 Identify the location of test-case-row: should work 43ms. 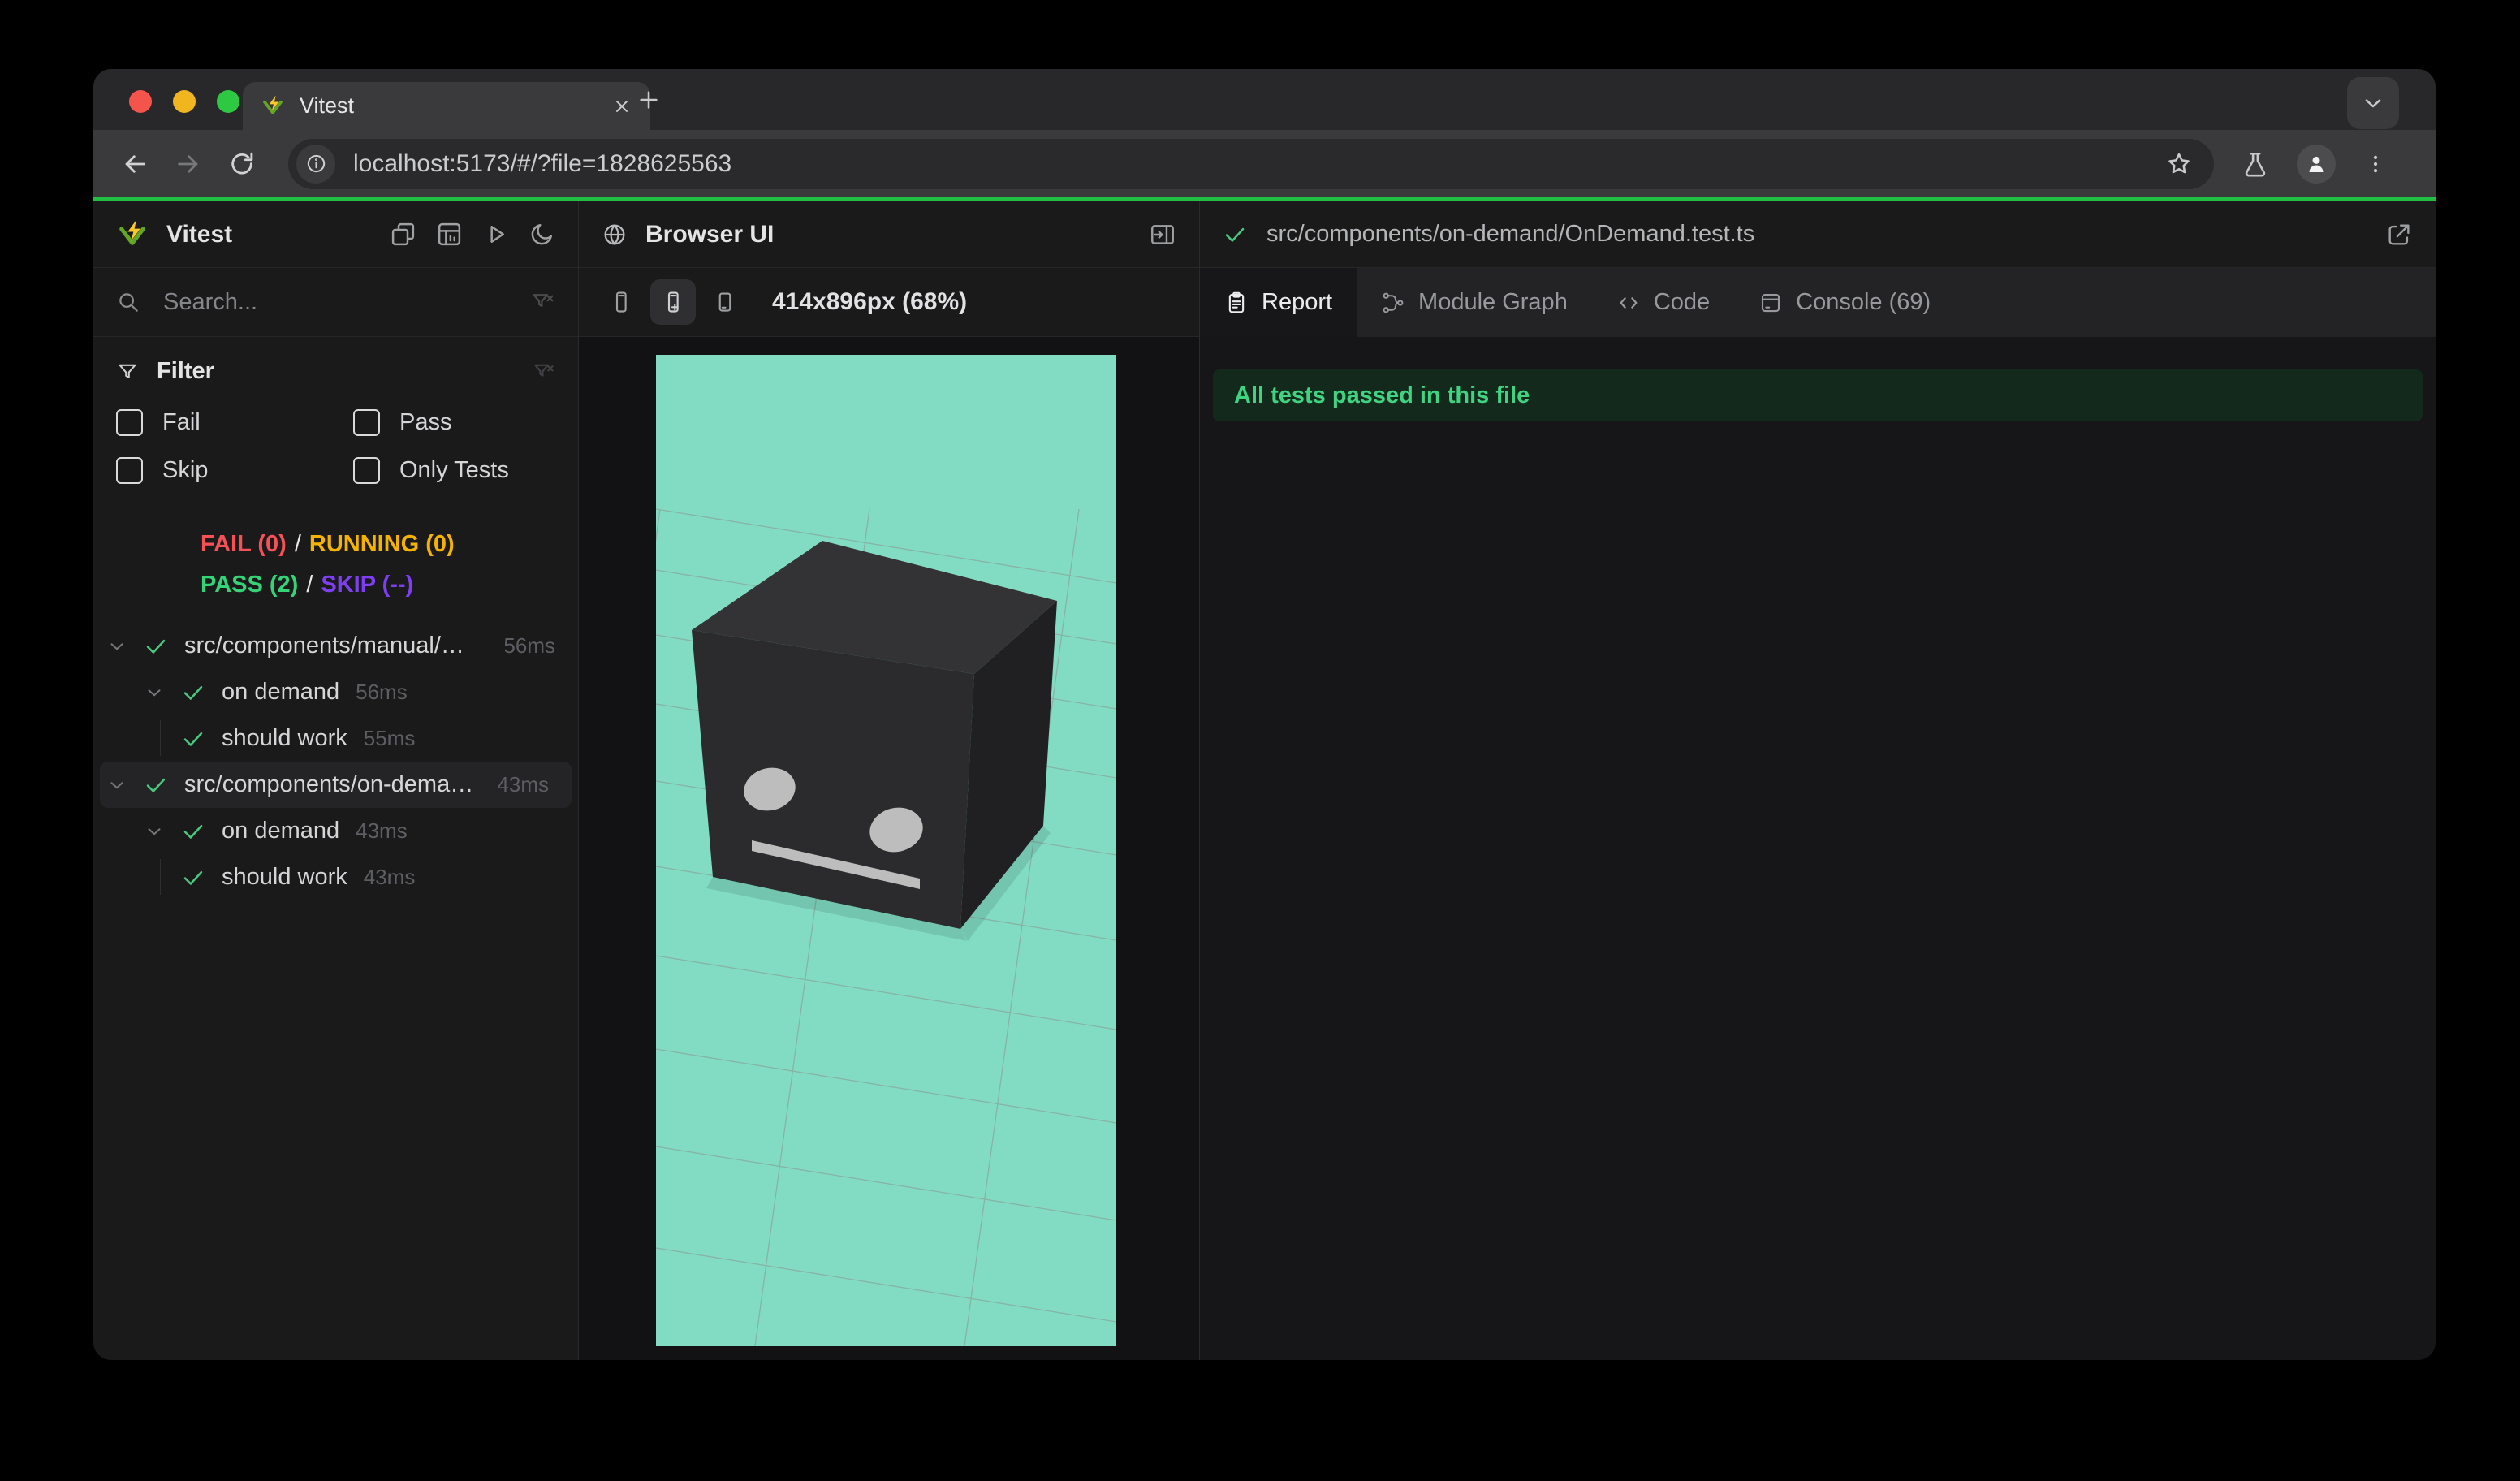
(336, 877).